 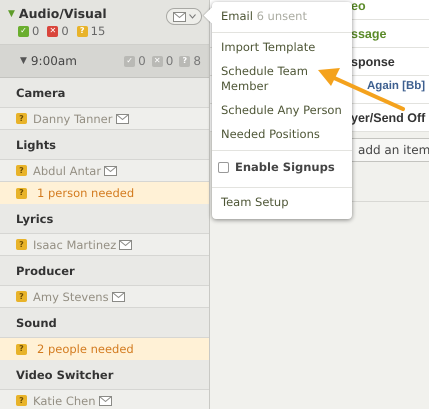 I want to click on position-name: Lights, so click(x=36, y=145).